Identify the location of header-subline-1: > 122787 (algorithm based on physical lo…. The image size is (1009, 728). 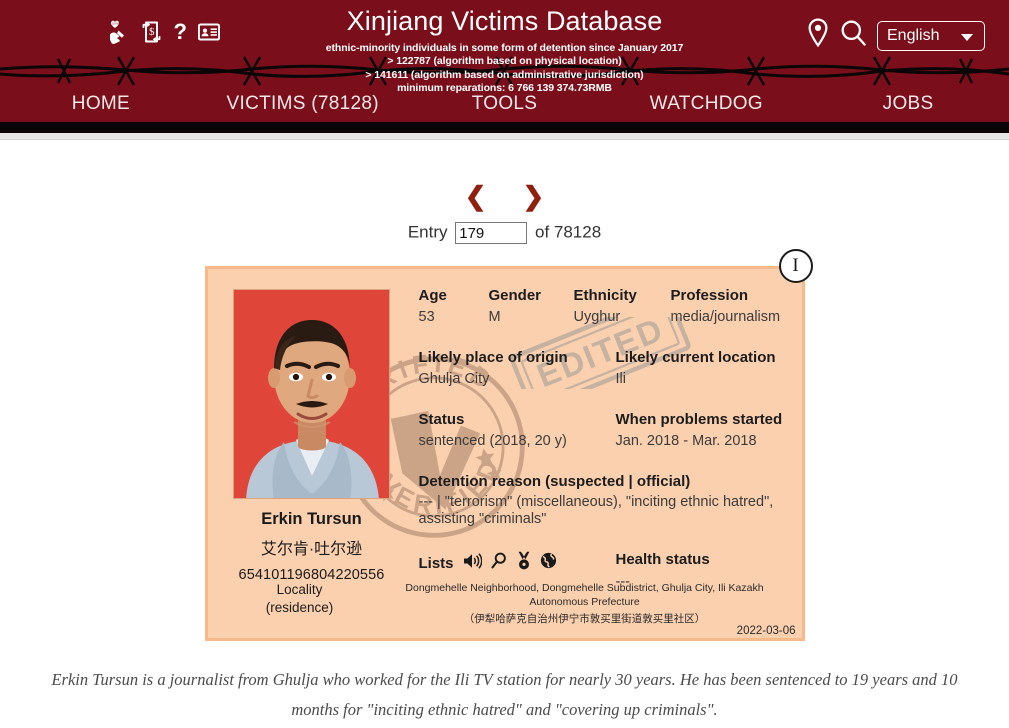
(504, 61).